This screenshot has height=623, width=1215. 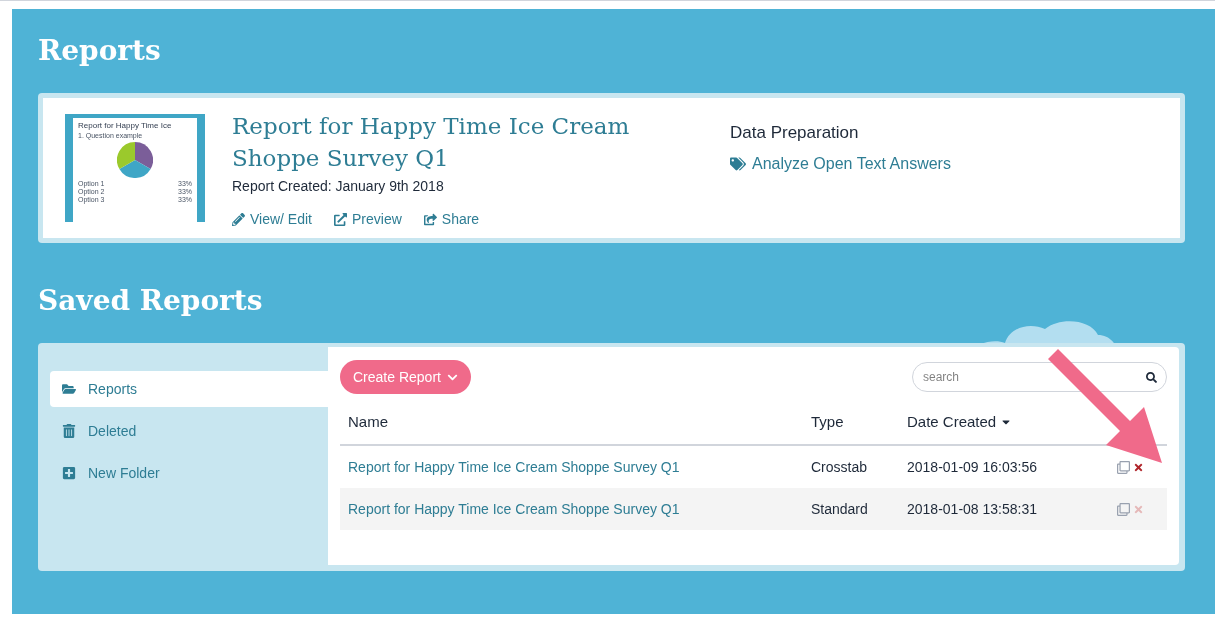 I want to click on column-header: Type, so click(x=828, y=421).